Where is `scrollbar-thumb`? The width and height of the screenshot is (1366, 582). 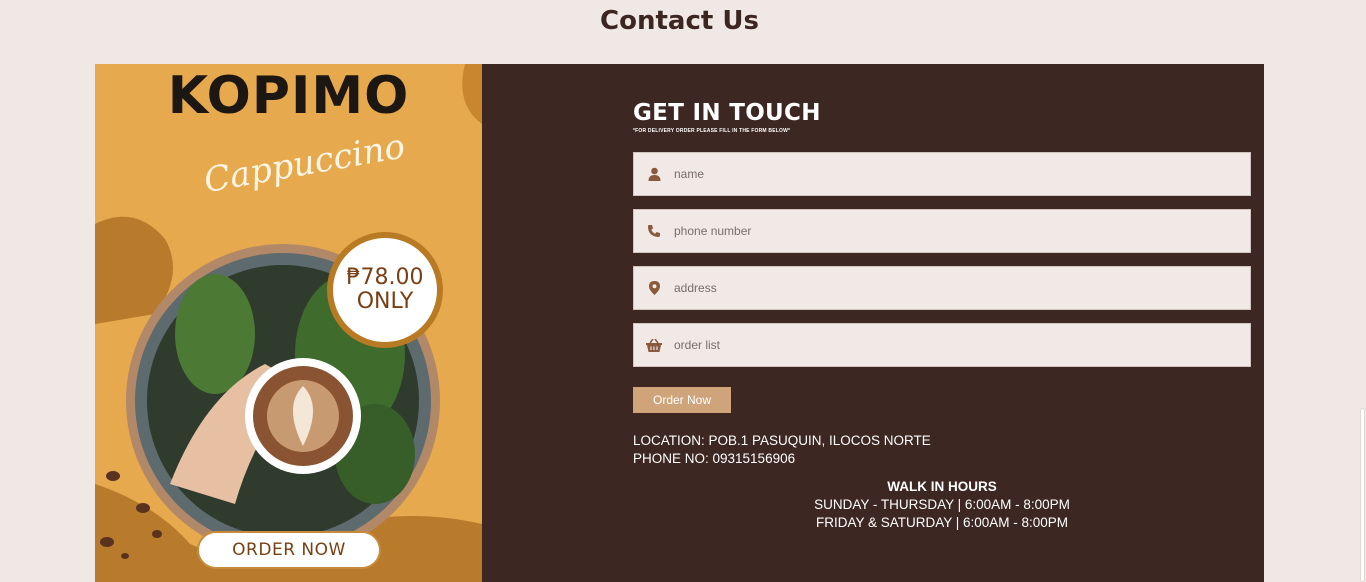 scrollbar-thumb is located at coordinates (1362, 495).